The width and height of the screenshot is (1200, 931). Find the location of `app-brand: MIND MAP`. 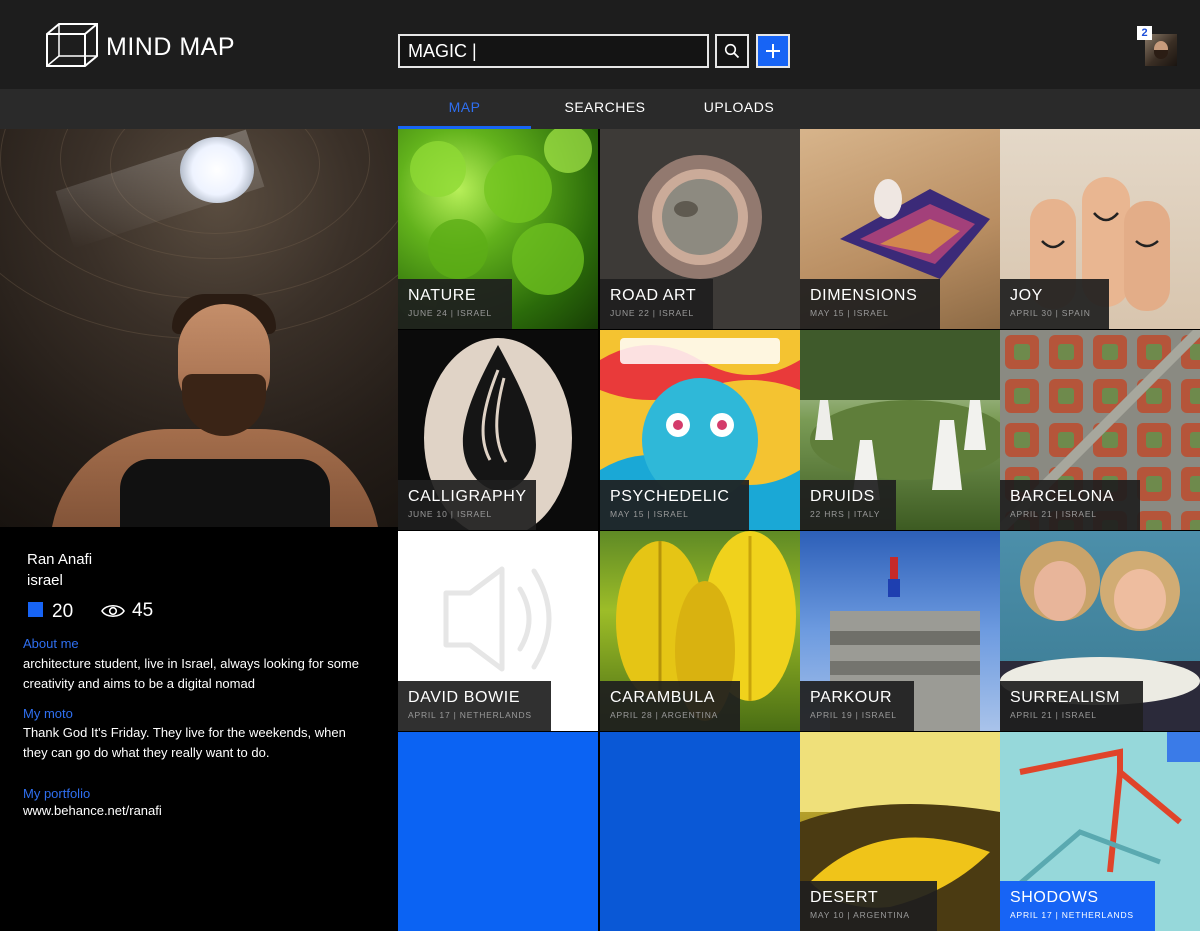

app-brand: MIND MAP is located at coordinates (170, 47).